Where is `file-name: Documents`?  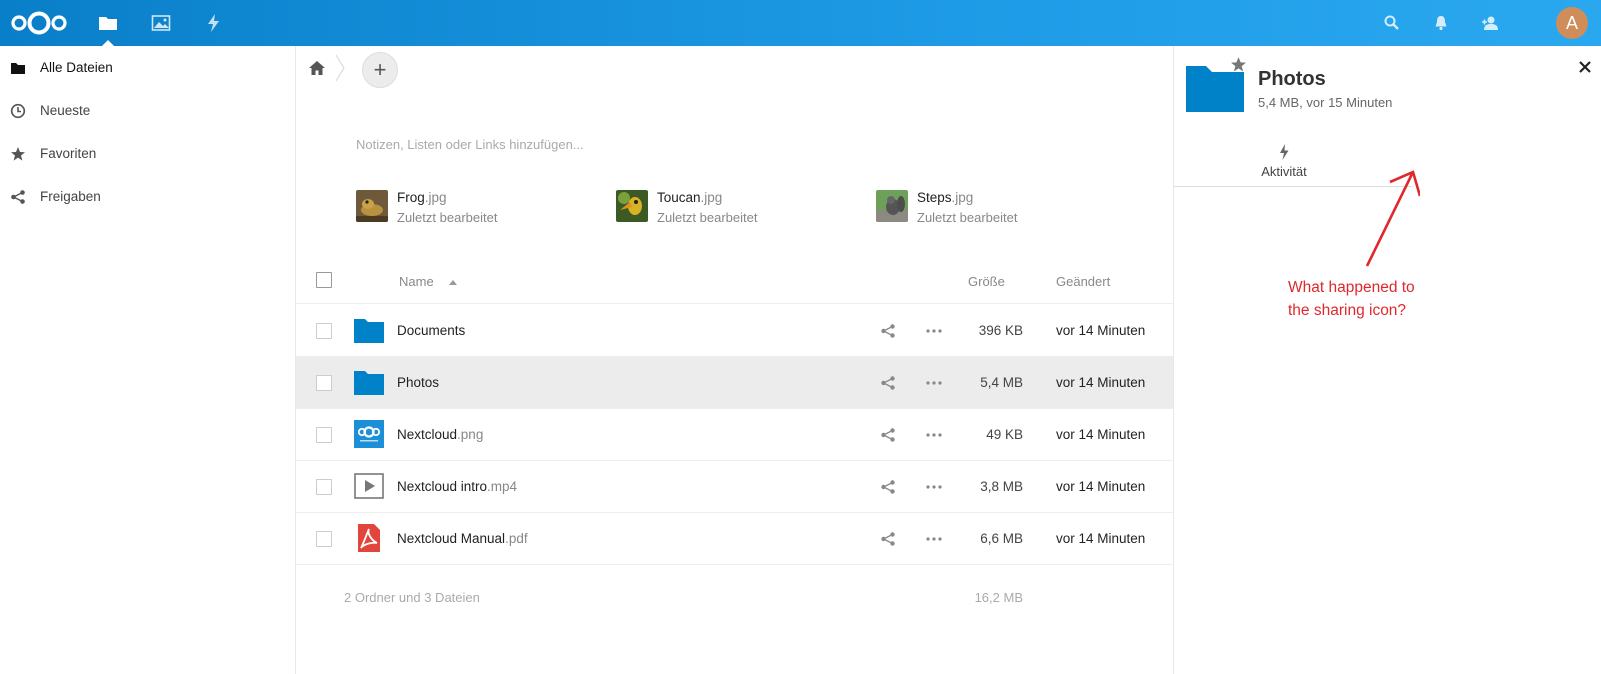
file-name: Documents is located at coordinates (431, 330).